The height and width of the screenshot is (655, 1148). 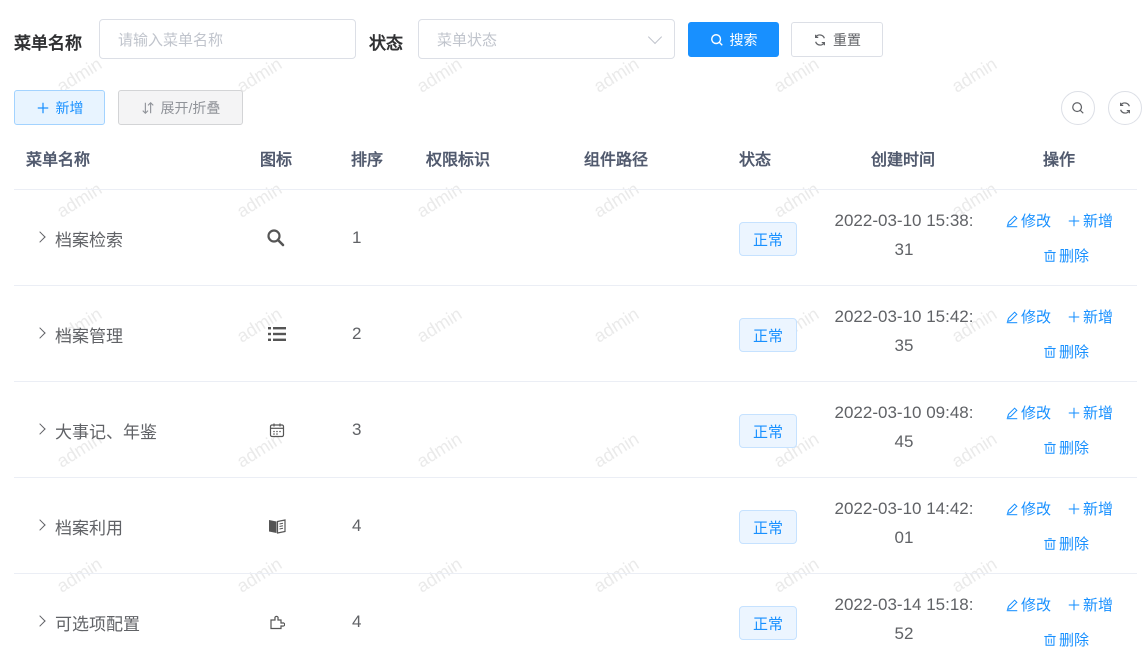 I want to click on status-select: 菜单状态, so click(x=546, y=39).